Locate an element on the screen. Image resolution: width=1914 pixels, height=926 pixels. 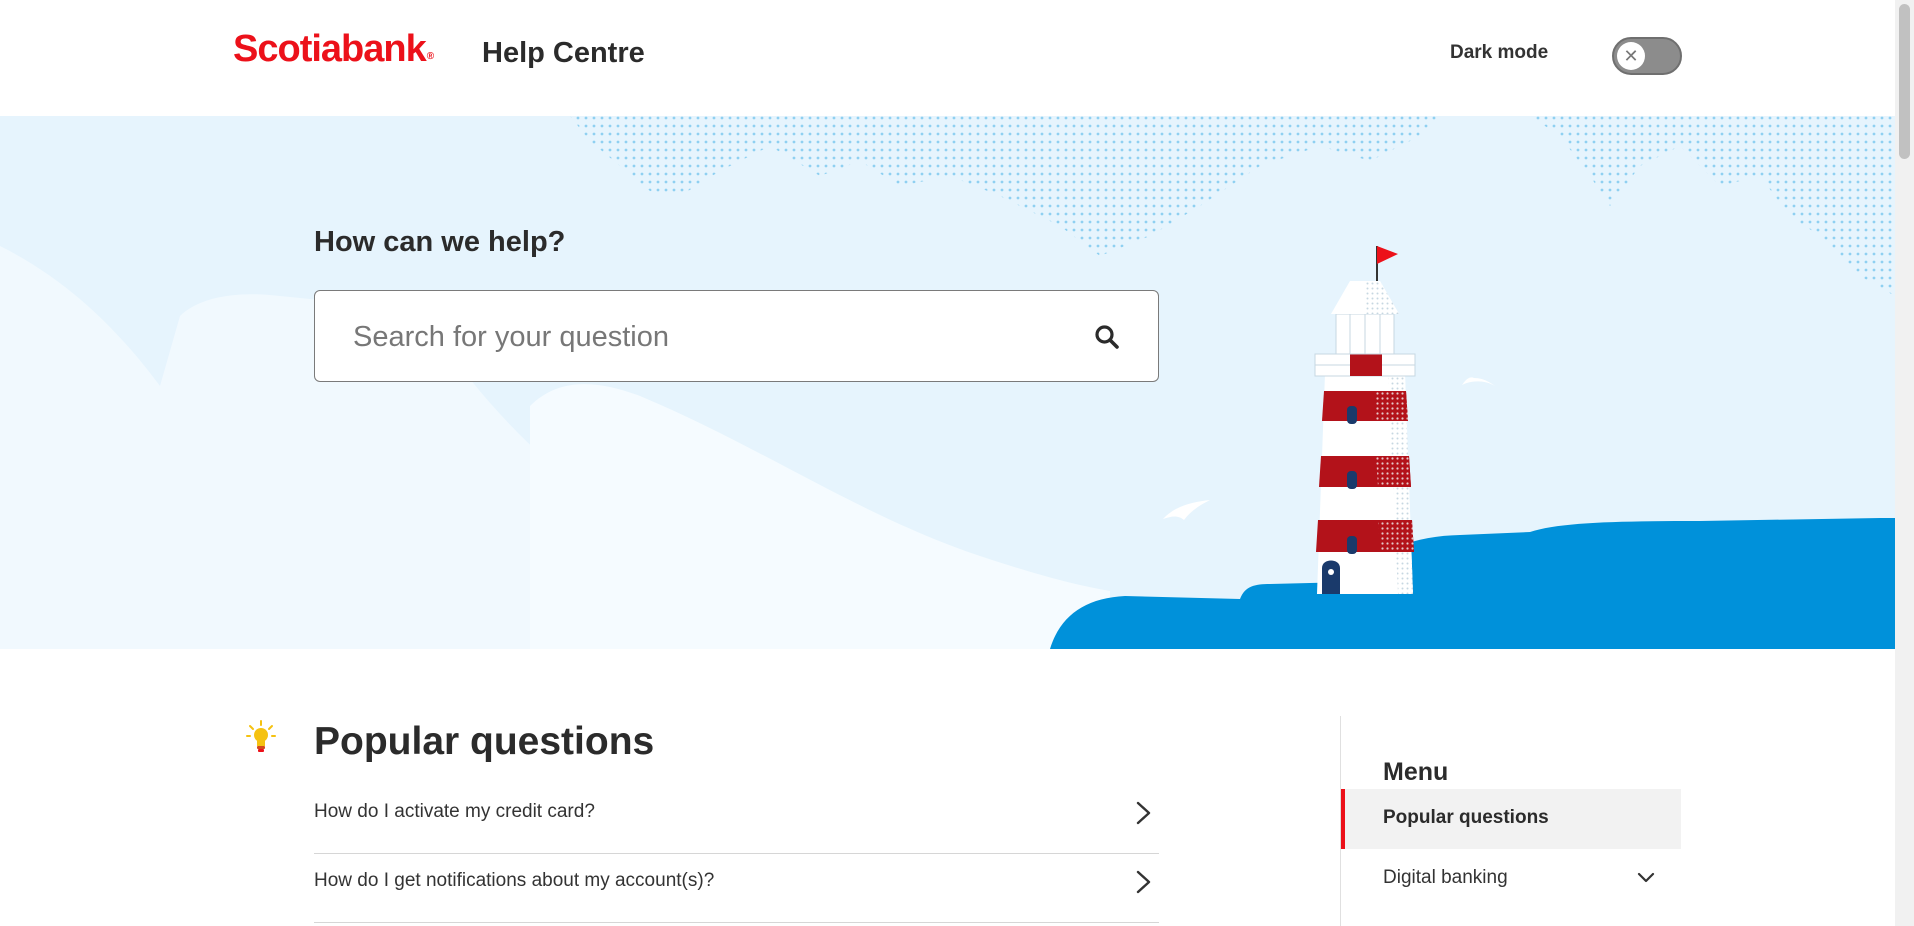
side-menu: Menu Popular questions Digital banking is located at coordinates (1510, 821).